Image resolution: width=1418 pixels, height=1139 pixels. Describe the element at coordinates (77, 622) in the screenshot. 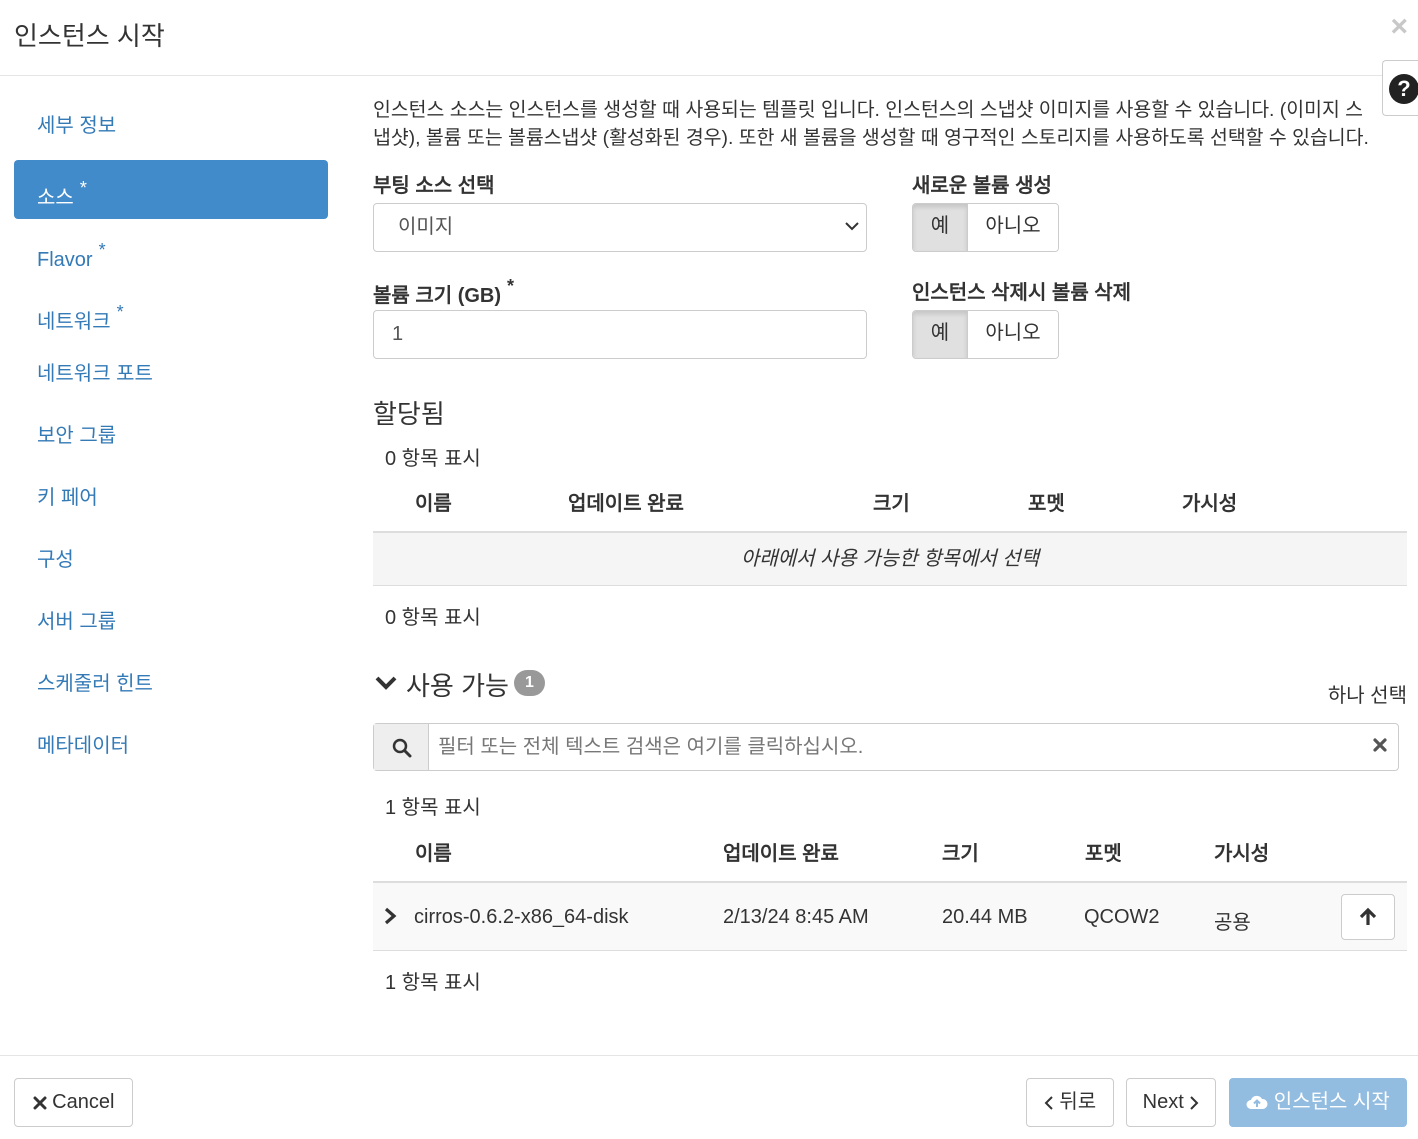

I see `nav-item-label: 서버 그룹` at that location.